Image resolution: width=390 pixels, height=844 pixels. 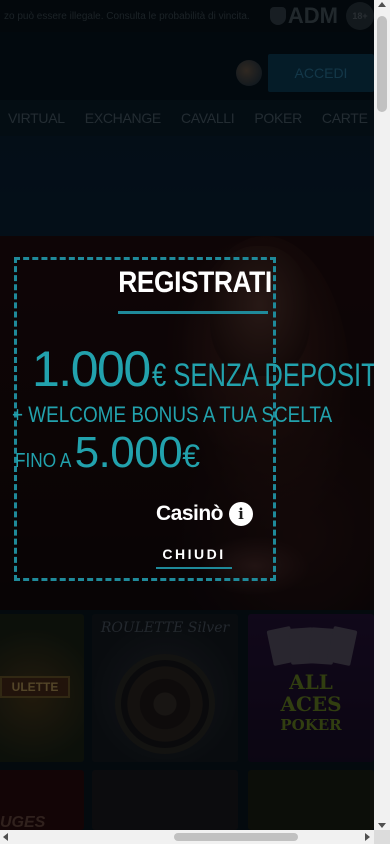 What do you see at coordinates (128, 452) in the screenshot?
I see `upto-amount: 5.000` at bounding box center [128, 452].